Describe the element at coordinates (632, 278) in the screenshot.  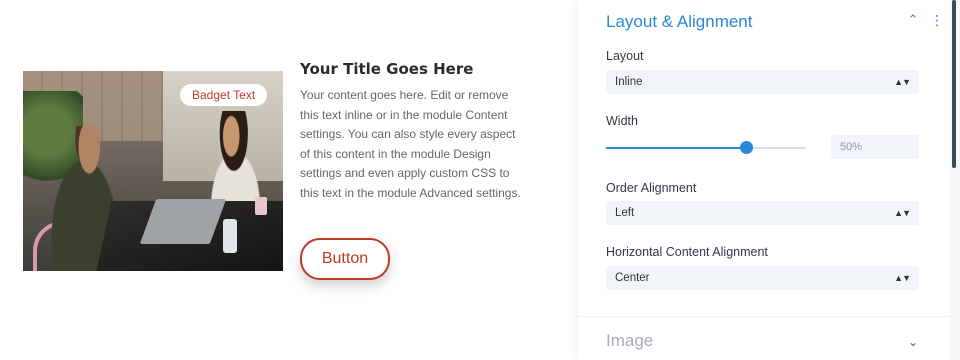
I see `horizontal-alignment-select-value: Center` at that location.